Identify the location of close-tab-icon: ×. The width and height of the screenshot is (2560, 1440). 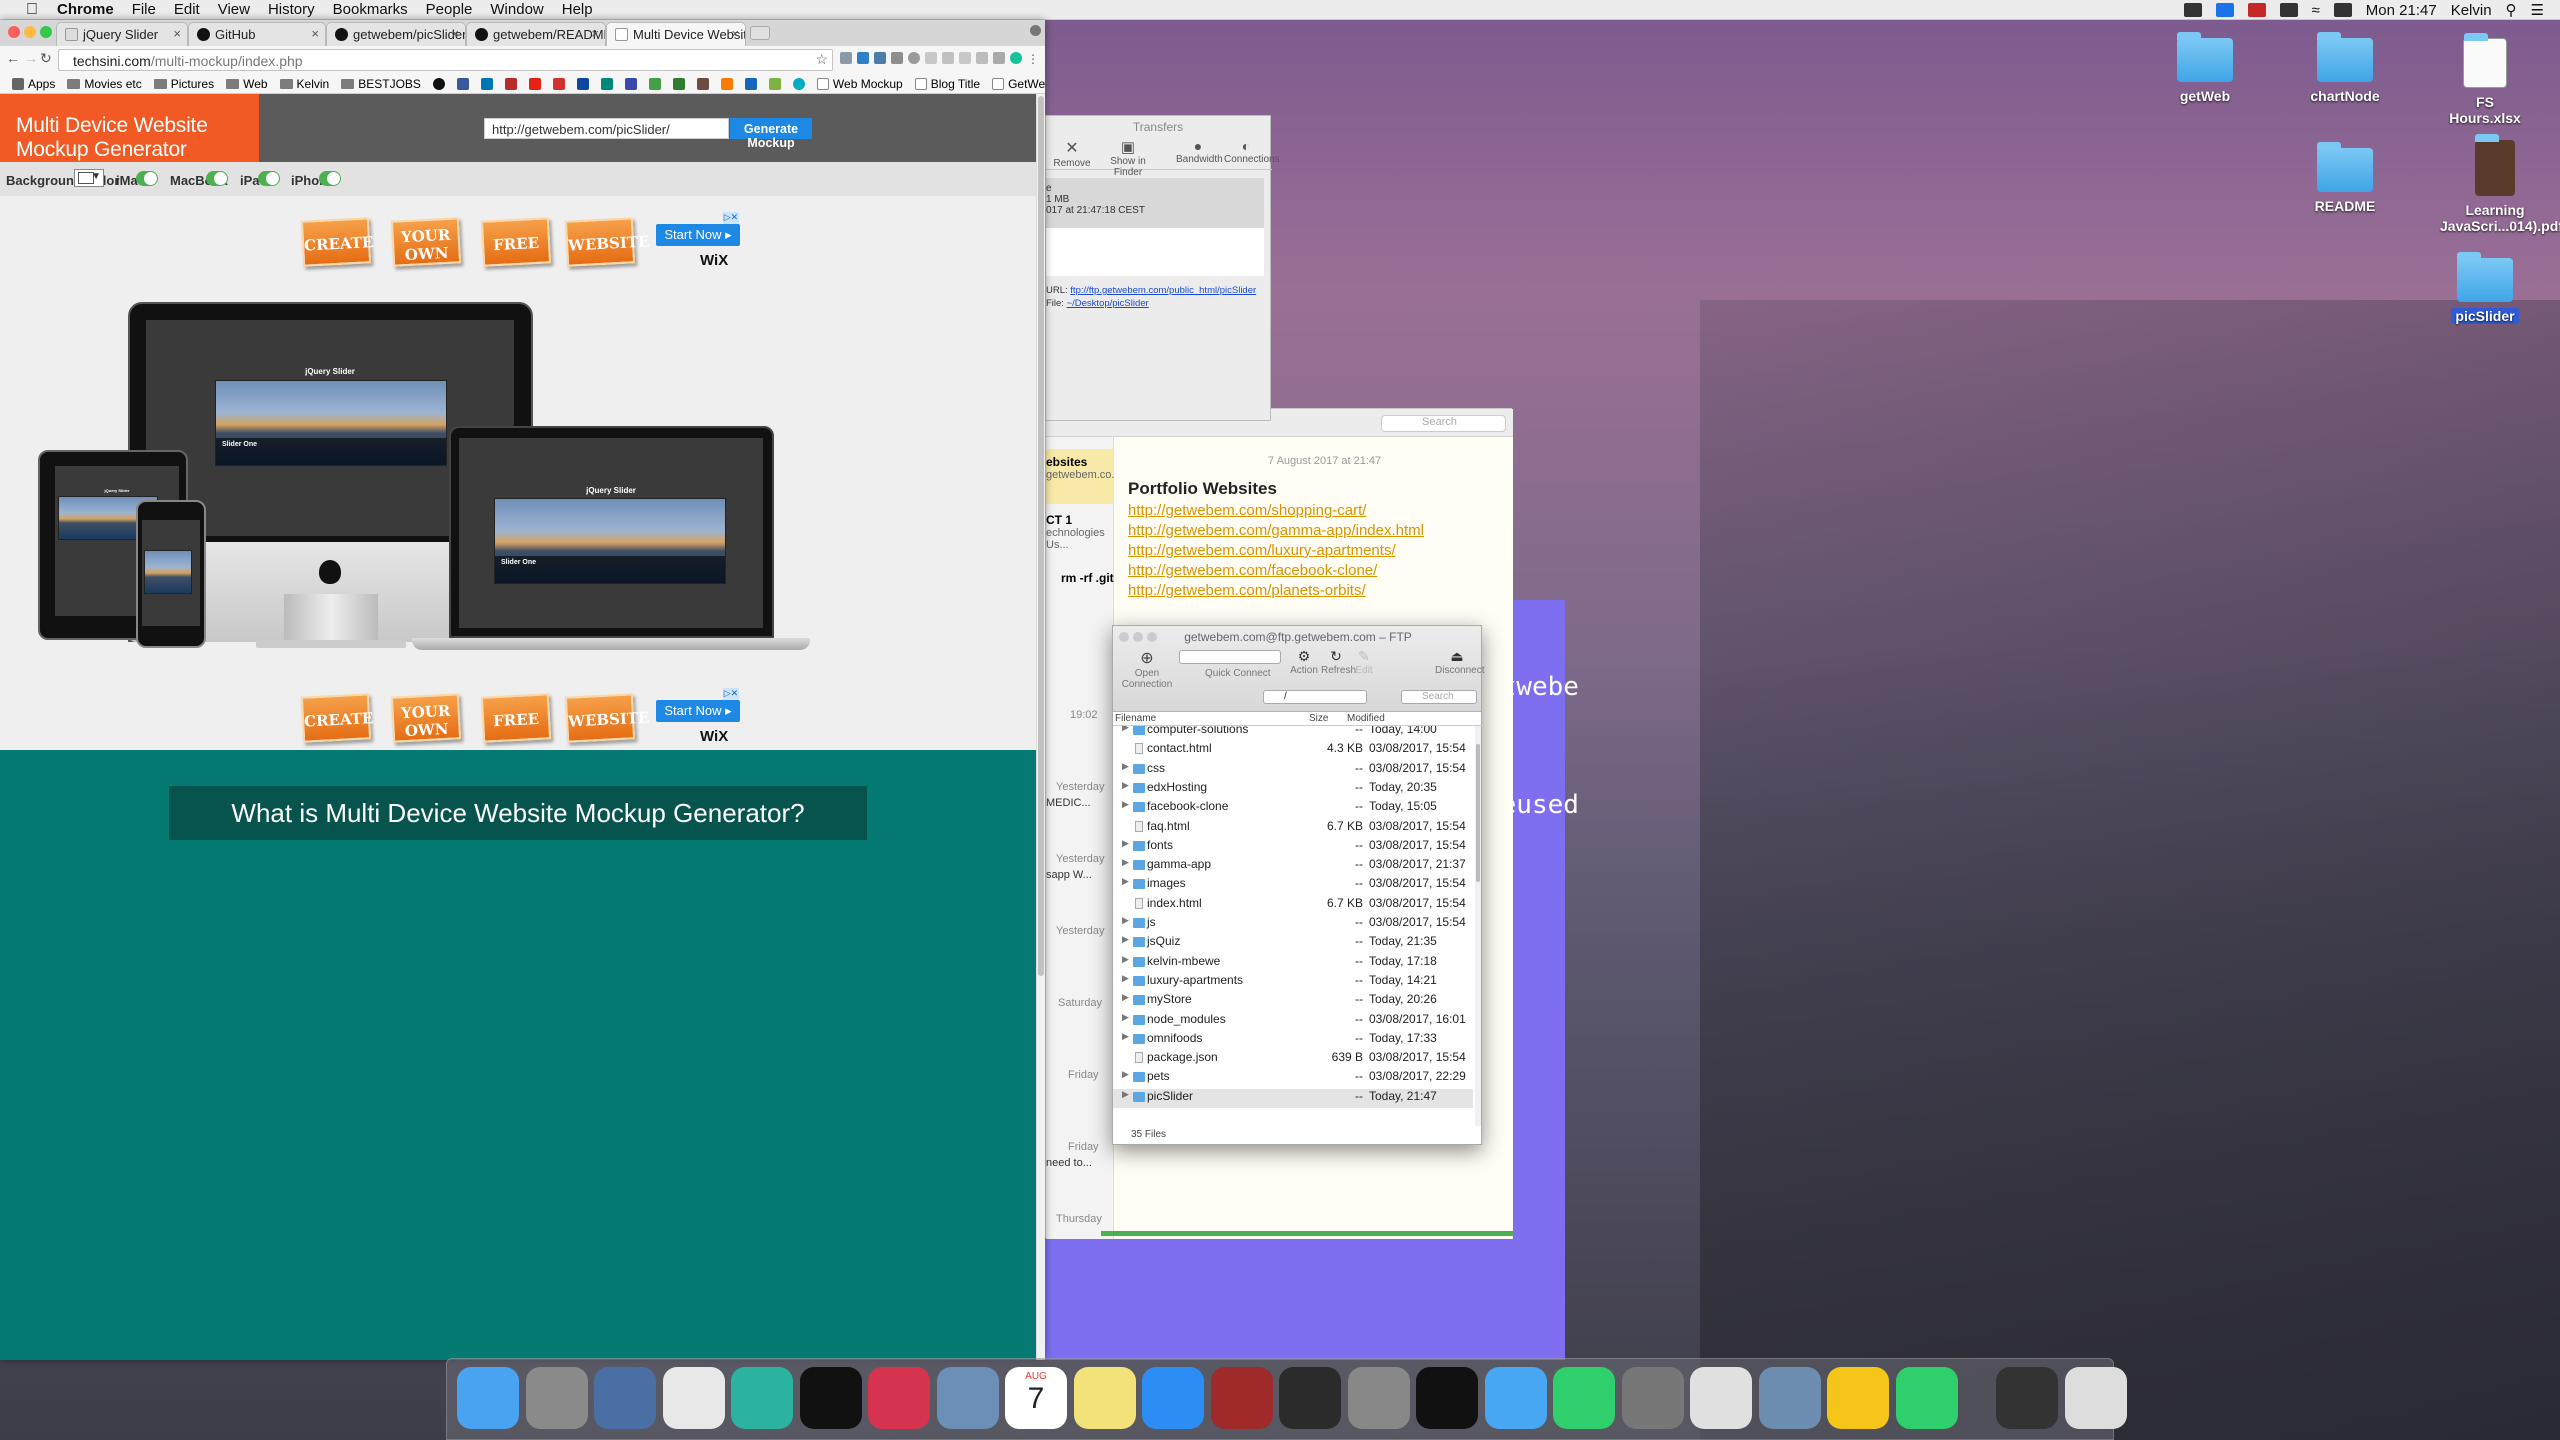
(455, 33).